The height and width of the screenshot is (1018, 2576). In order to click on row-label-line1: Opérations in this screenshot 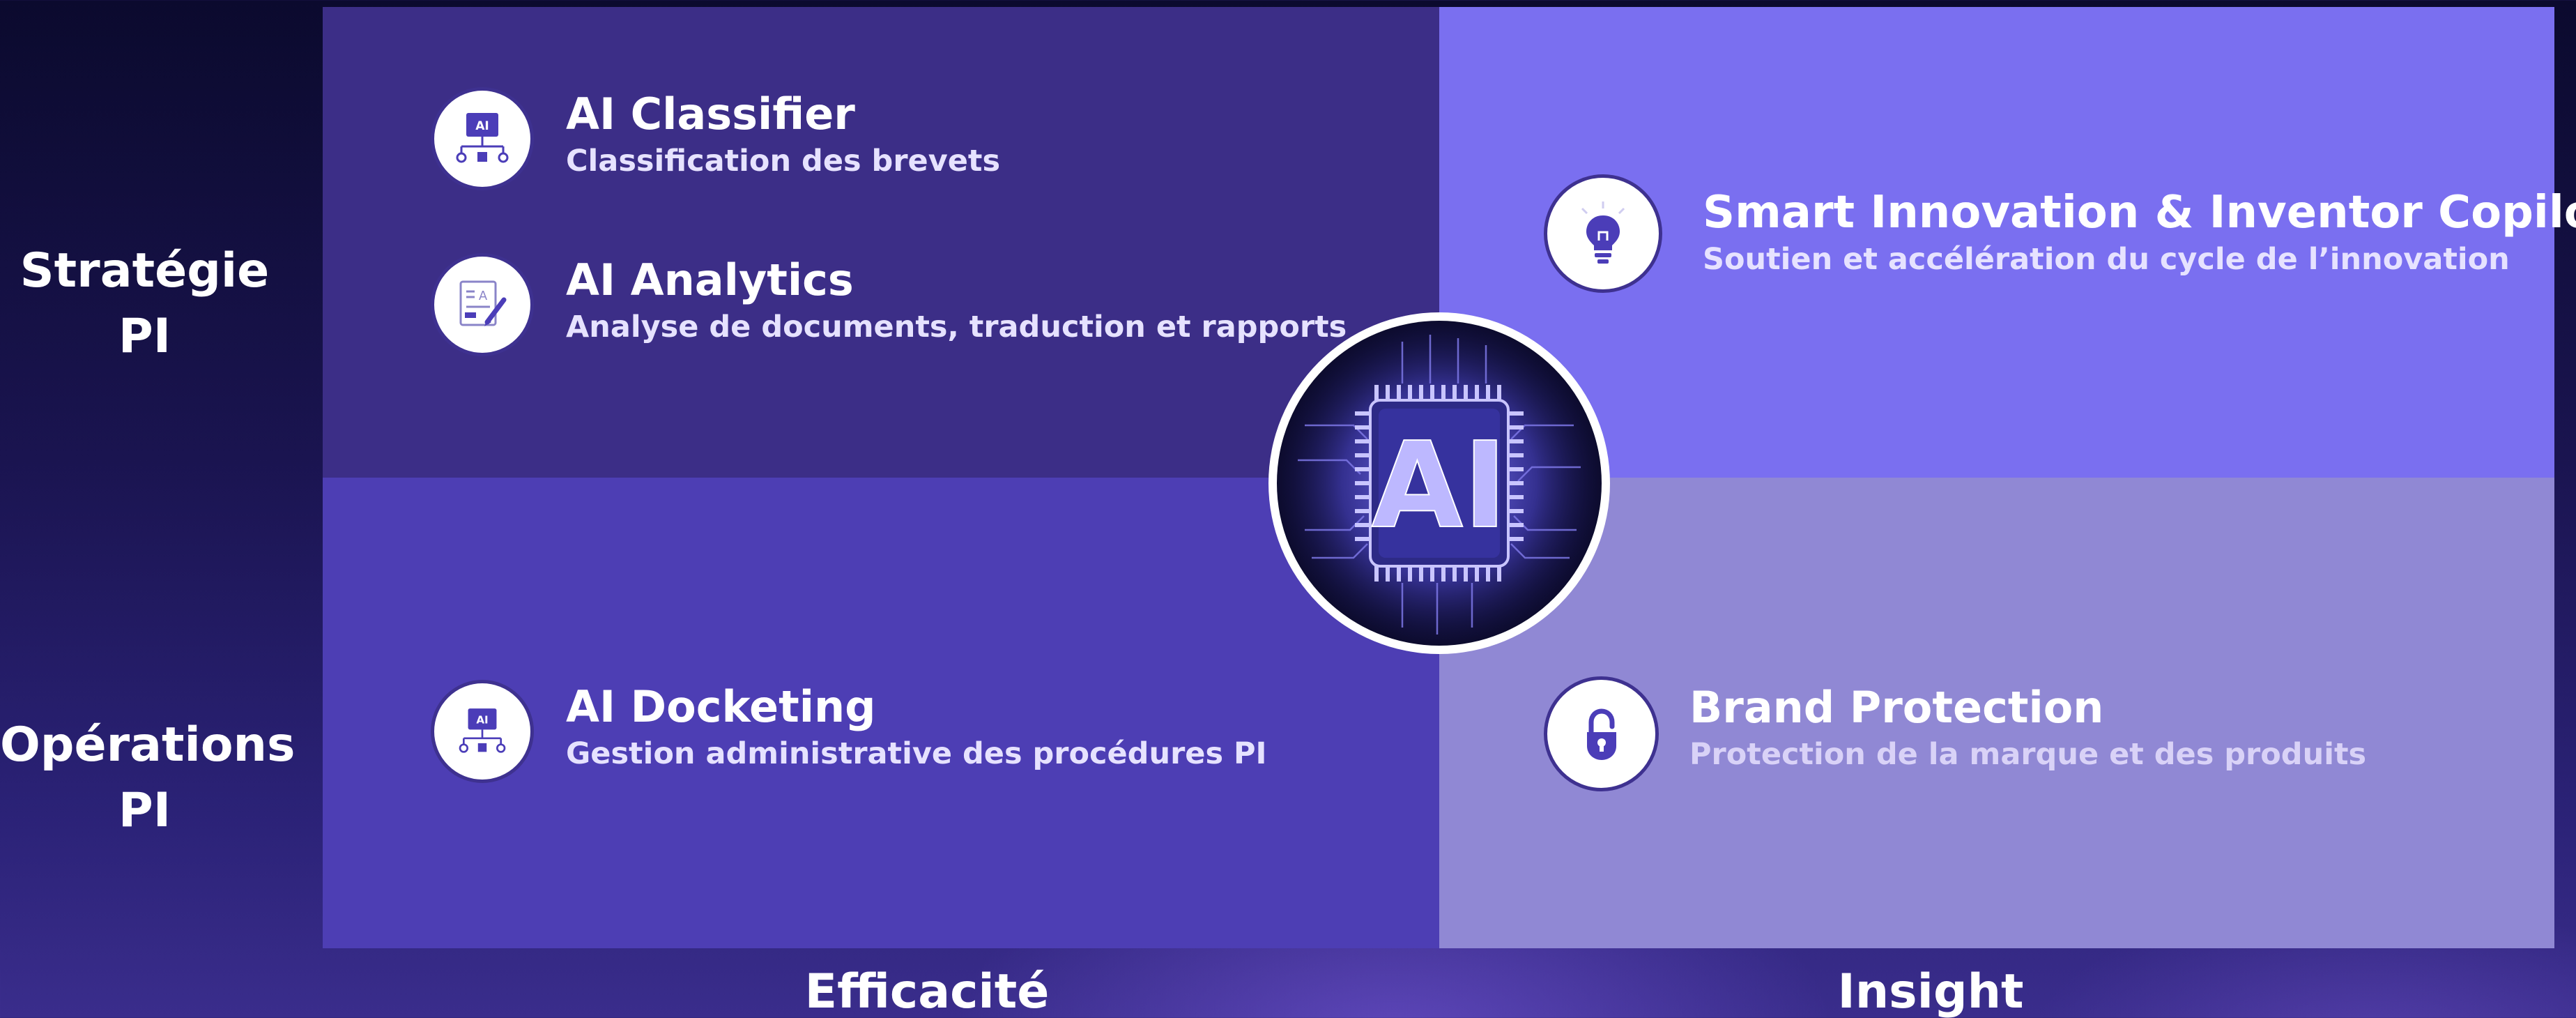, I will do `click(148, 745)`.